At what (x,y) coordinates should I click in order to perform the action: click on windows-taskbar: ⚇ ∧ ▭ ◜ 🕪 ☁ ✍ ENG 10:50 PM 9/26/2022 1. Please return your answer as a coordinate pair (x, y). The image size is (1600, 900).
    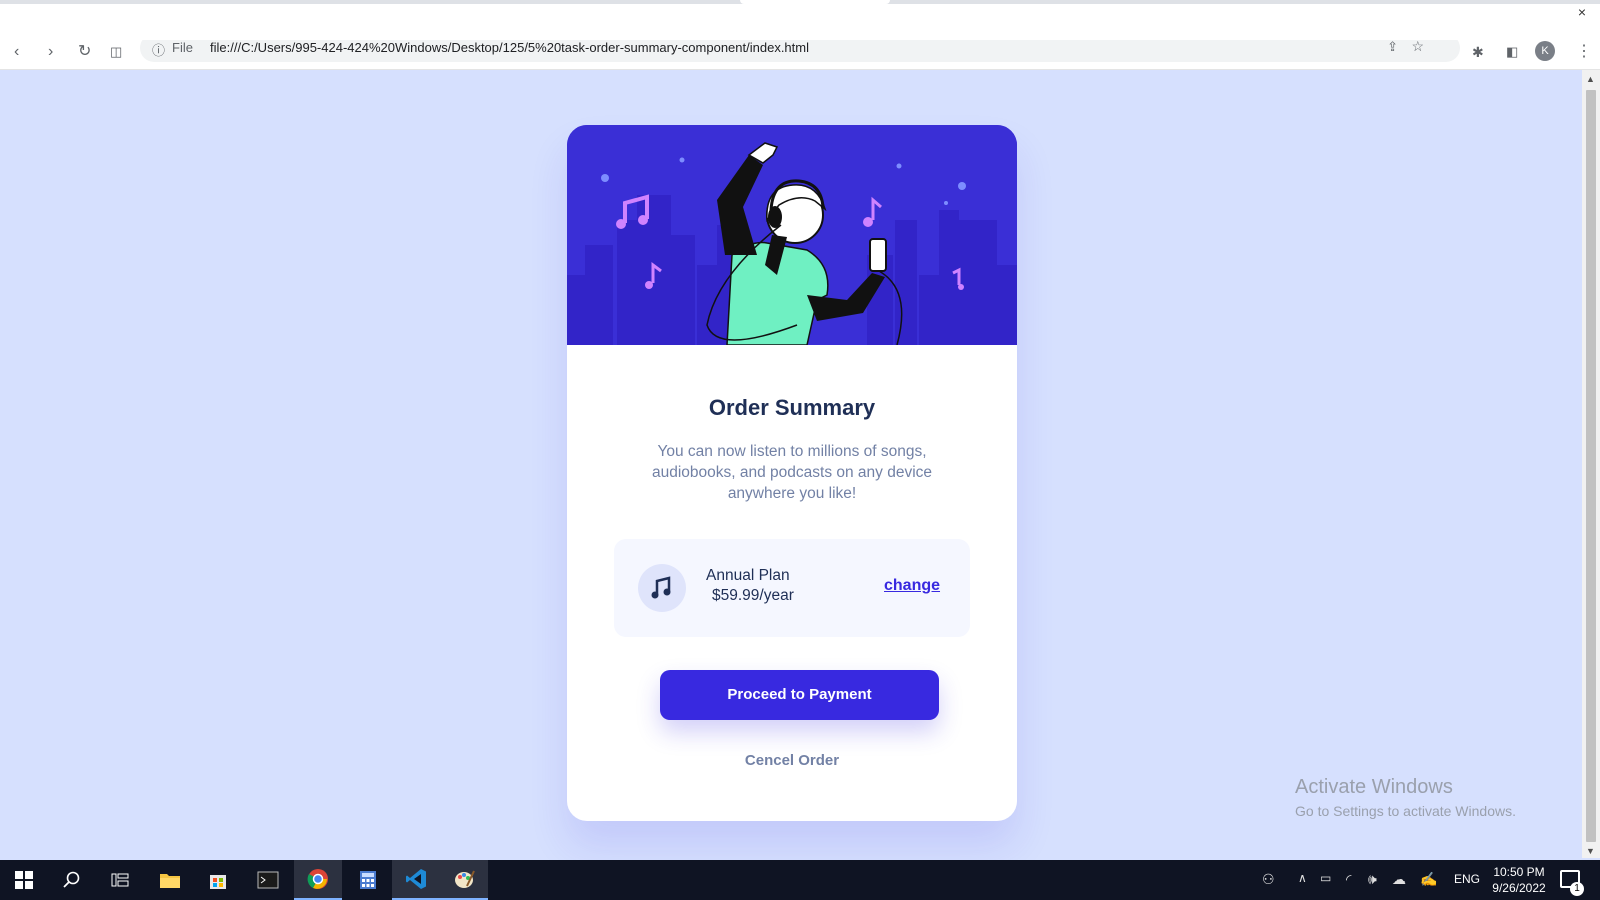
    Looking at the image, I should click on (800, 880).